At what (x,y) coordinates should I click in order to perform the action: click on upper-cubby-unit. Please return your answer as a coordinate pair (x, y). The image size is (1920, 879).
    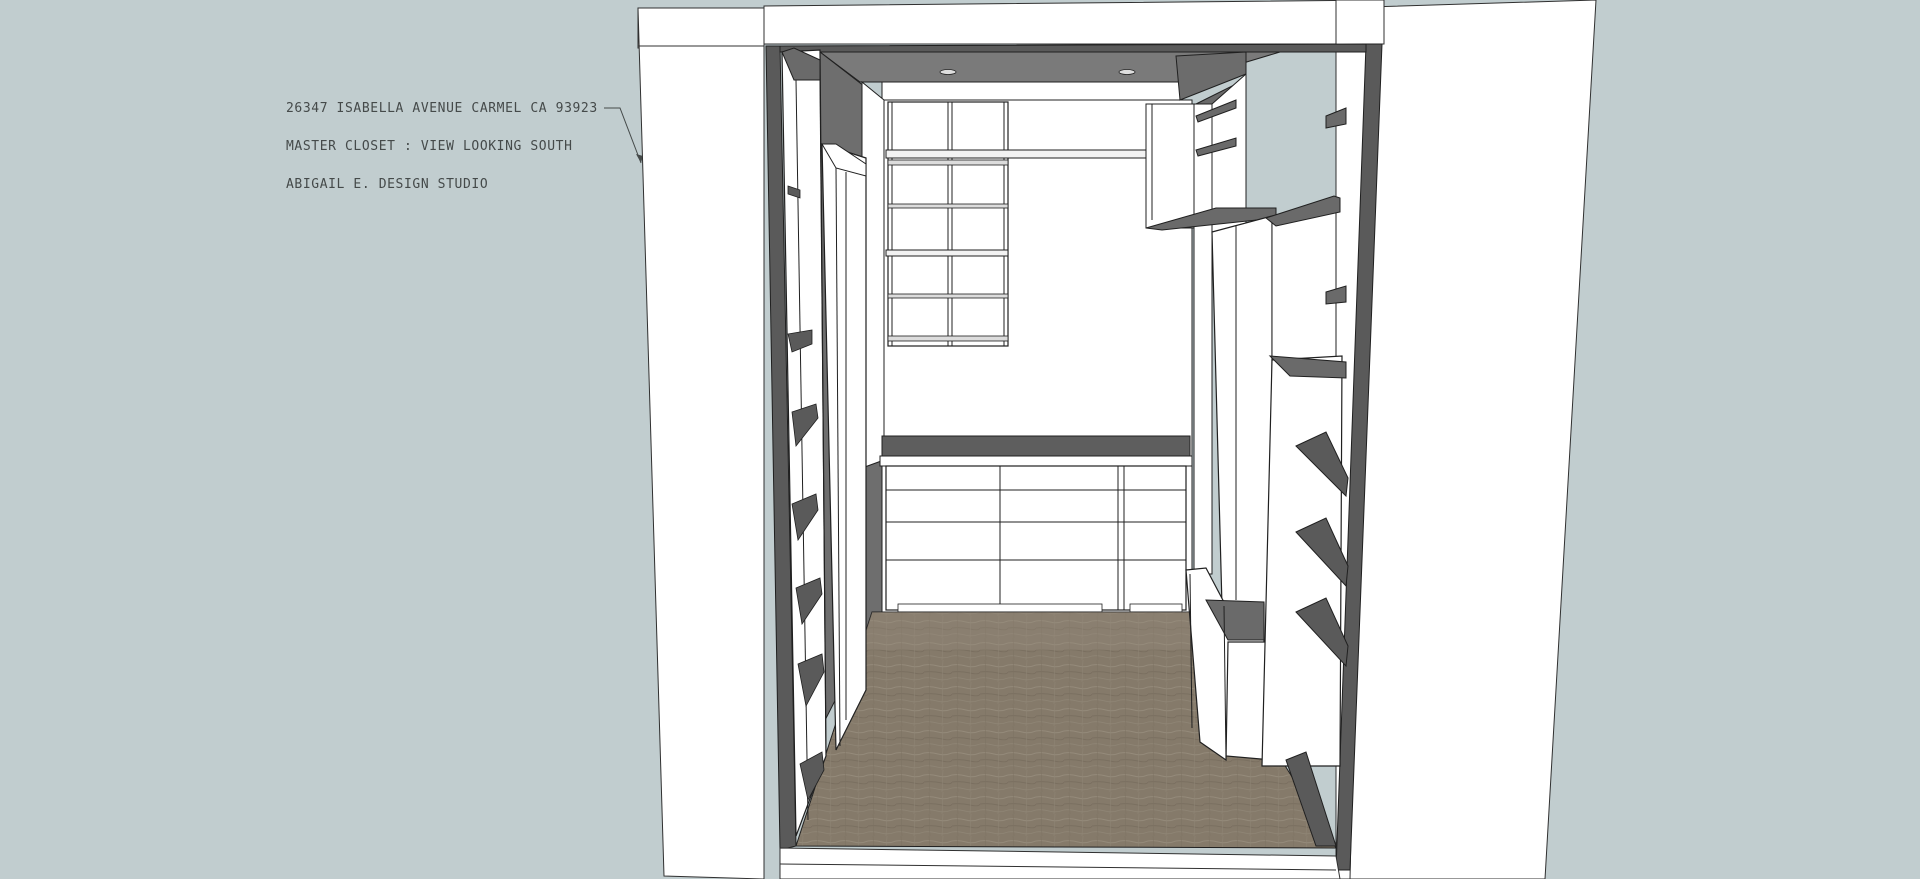
    Looking at the image, I should click on (948, 224).